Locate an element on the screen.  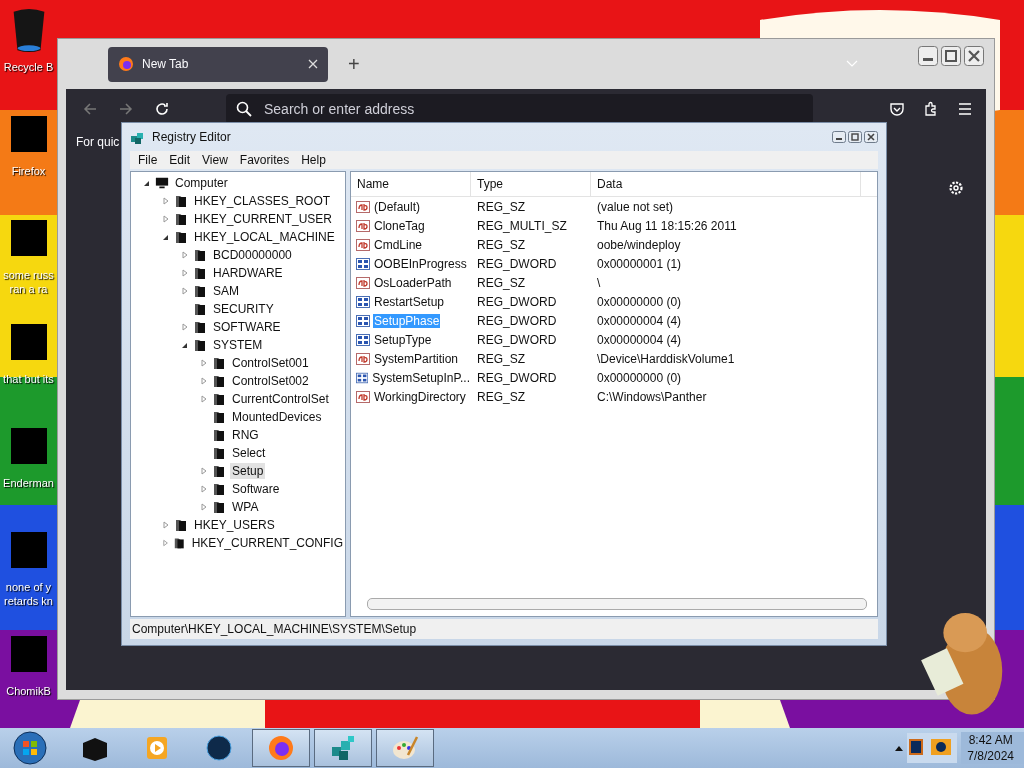
tree-item: SAM is located at coordinates (226, 291).